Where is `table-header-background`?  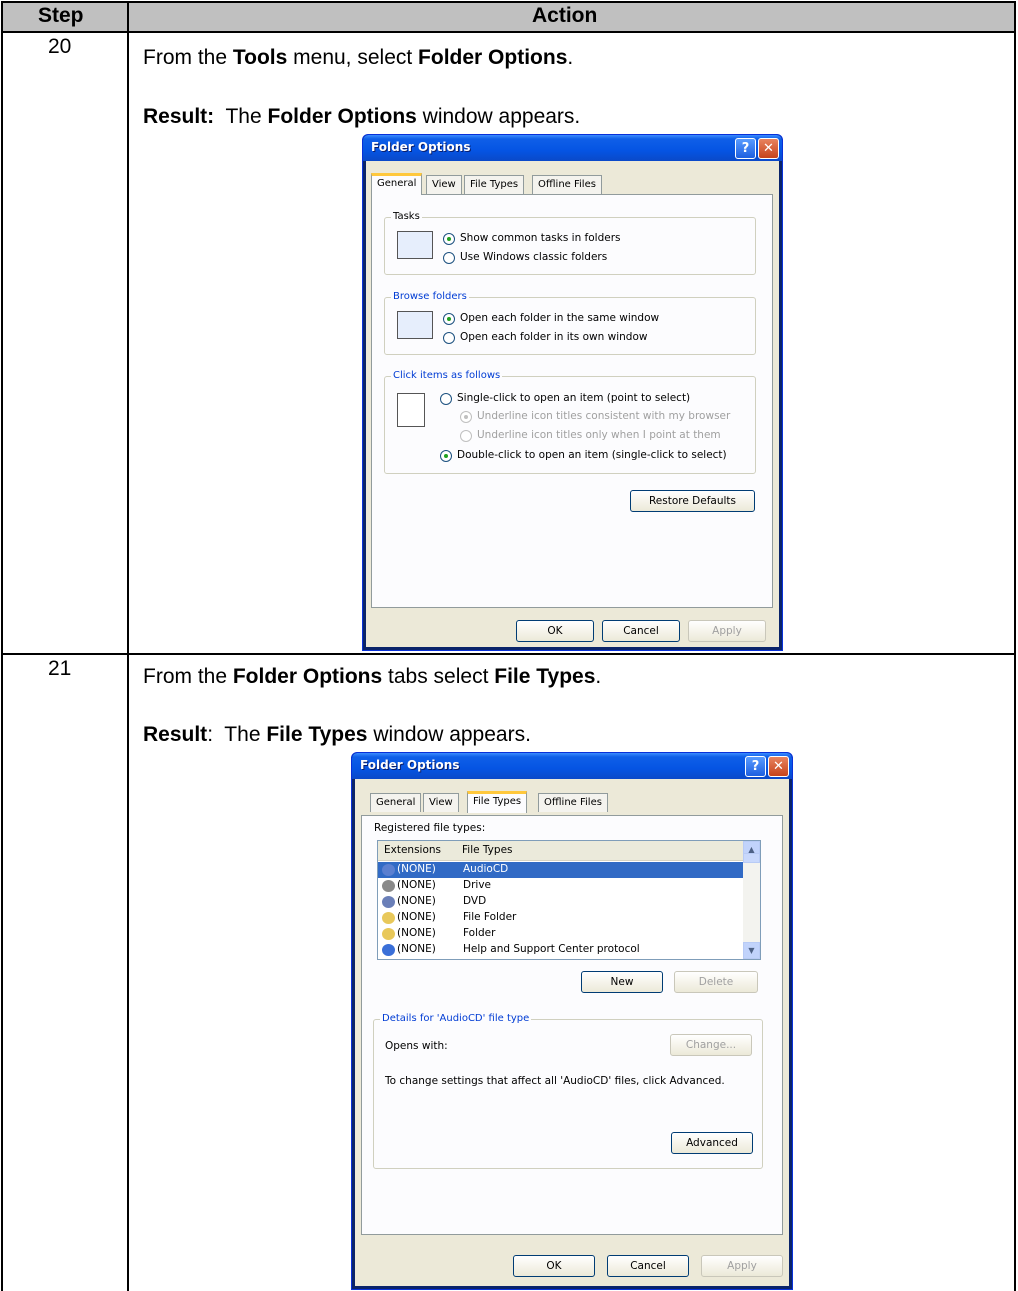 table-header-background is located at coordinates (508, 16).